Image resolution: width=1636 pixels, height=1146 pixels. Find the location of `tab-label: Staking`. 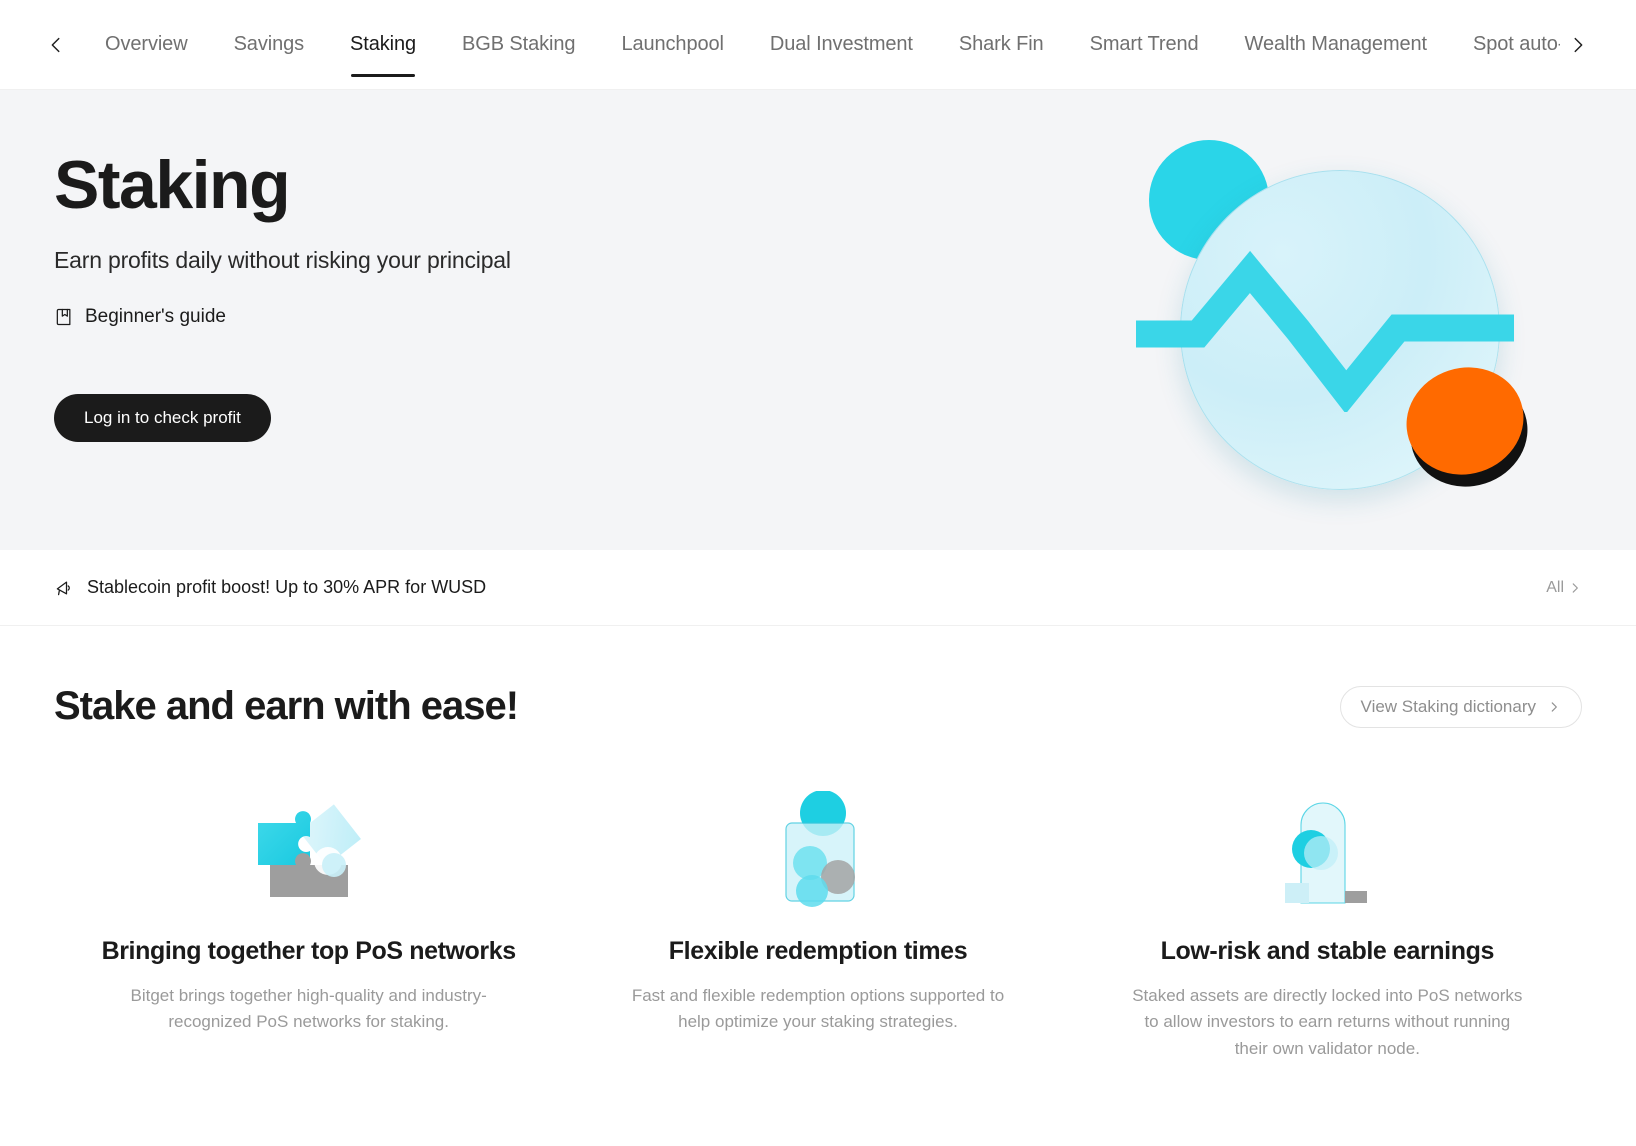

tab-label: Staking is located at coordinates (383, 44).